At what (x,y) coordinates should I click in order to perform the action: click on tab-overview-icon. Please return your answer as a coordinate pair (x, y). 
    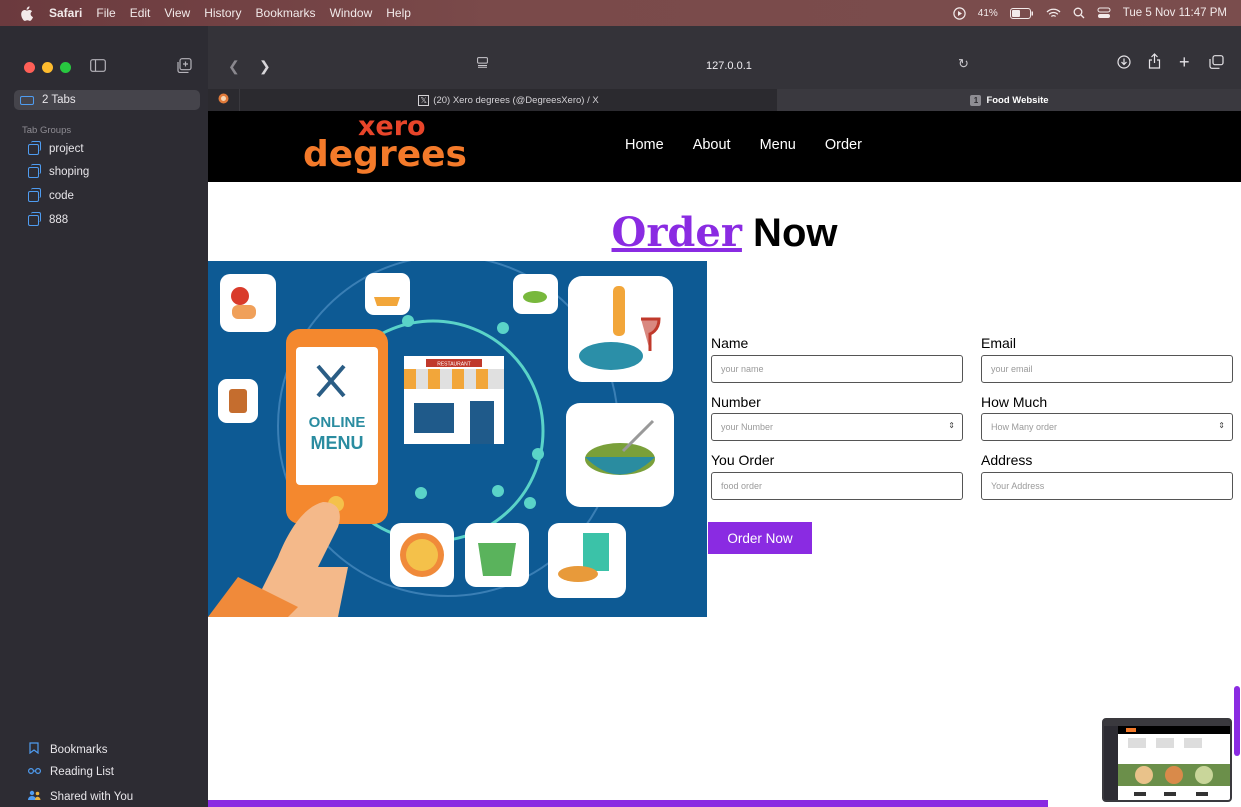
    Looking at the image, I should click on (1216, 64).